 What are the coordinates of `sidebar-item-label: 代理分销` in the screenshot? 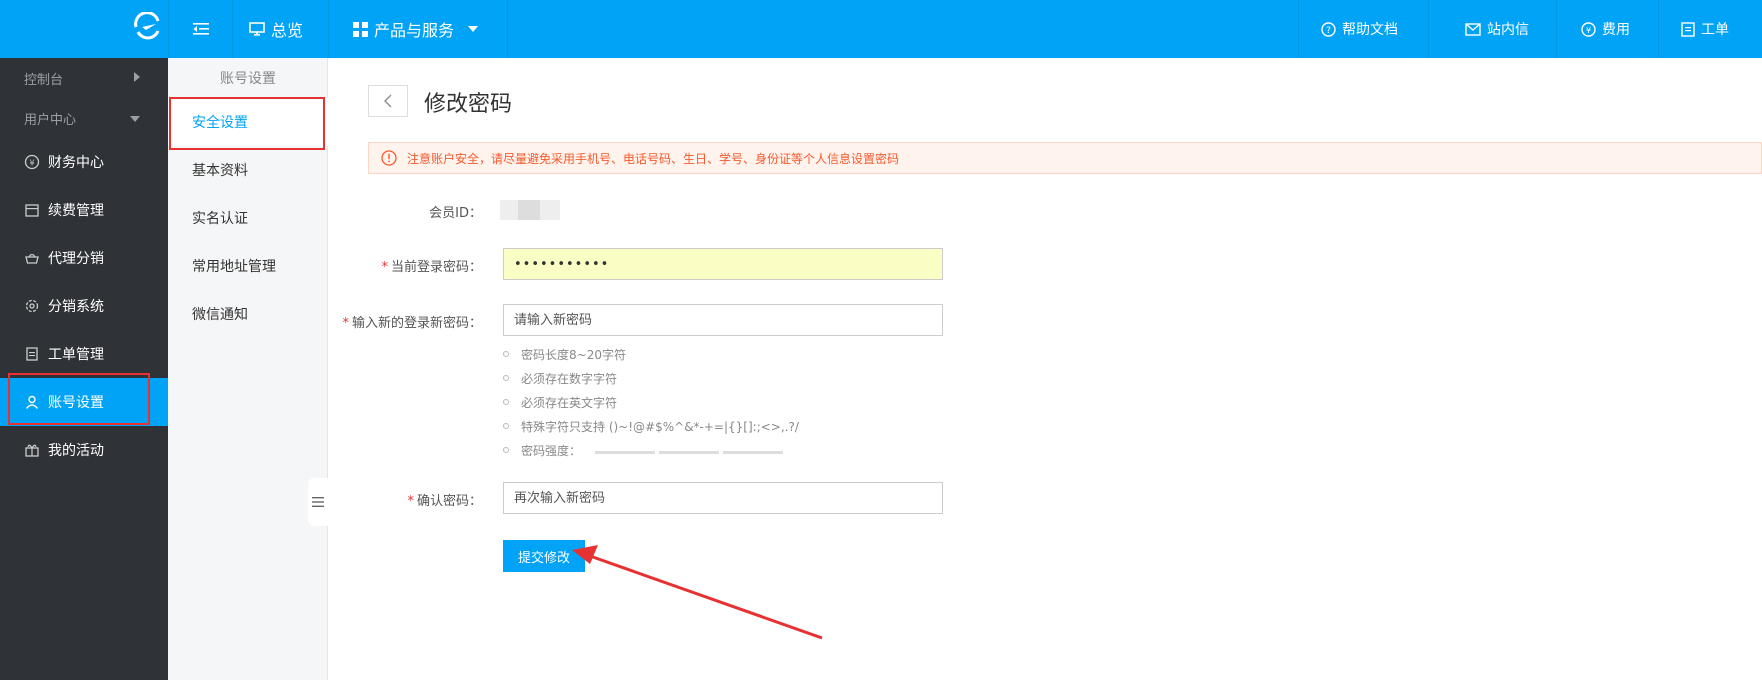 It's located at (76, 259).